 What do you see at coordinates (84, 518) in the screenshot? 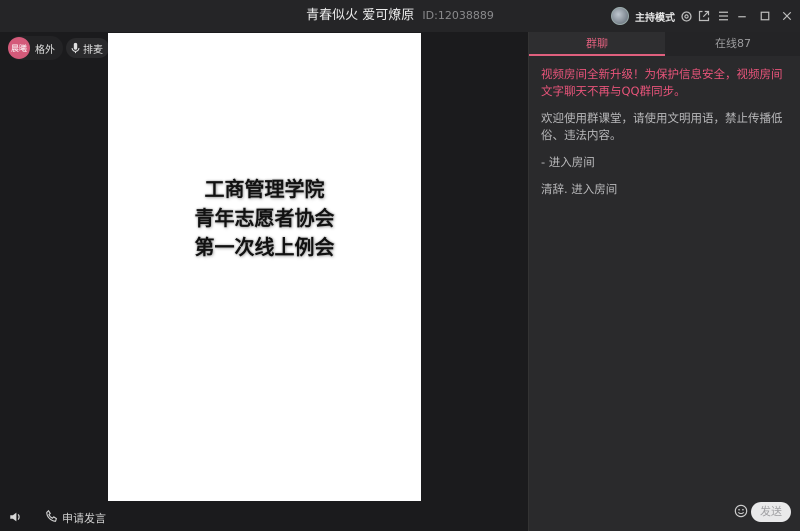
I see `apply-speak-label: 申请发言` at bounding box center [84, 518].